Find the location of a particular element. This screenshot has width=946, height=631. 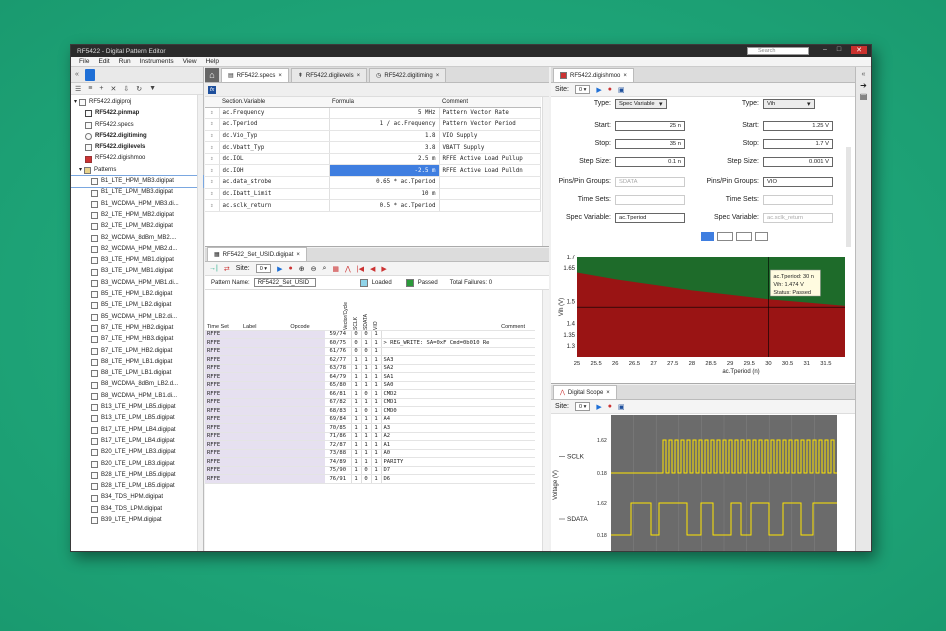

comment-cell is located at coordinates (458, 351).